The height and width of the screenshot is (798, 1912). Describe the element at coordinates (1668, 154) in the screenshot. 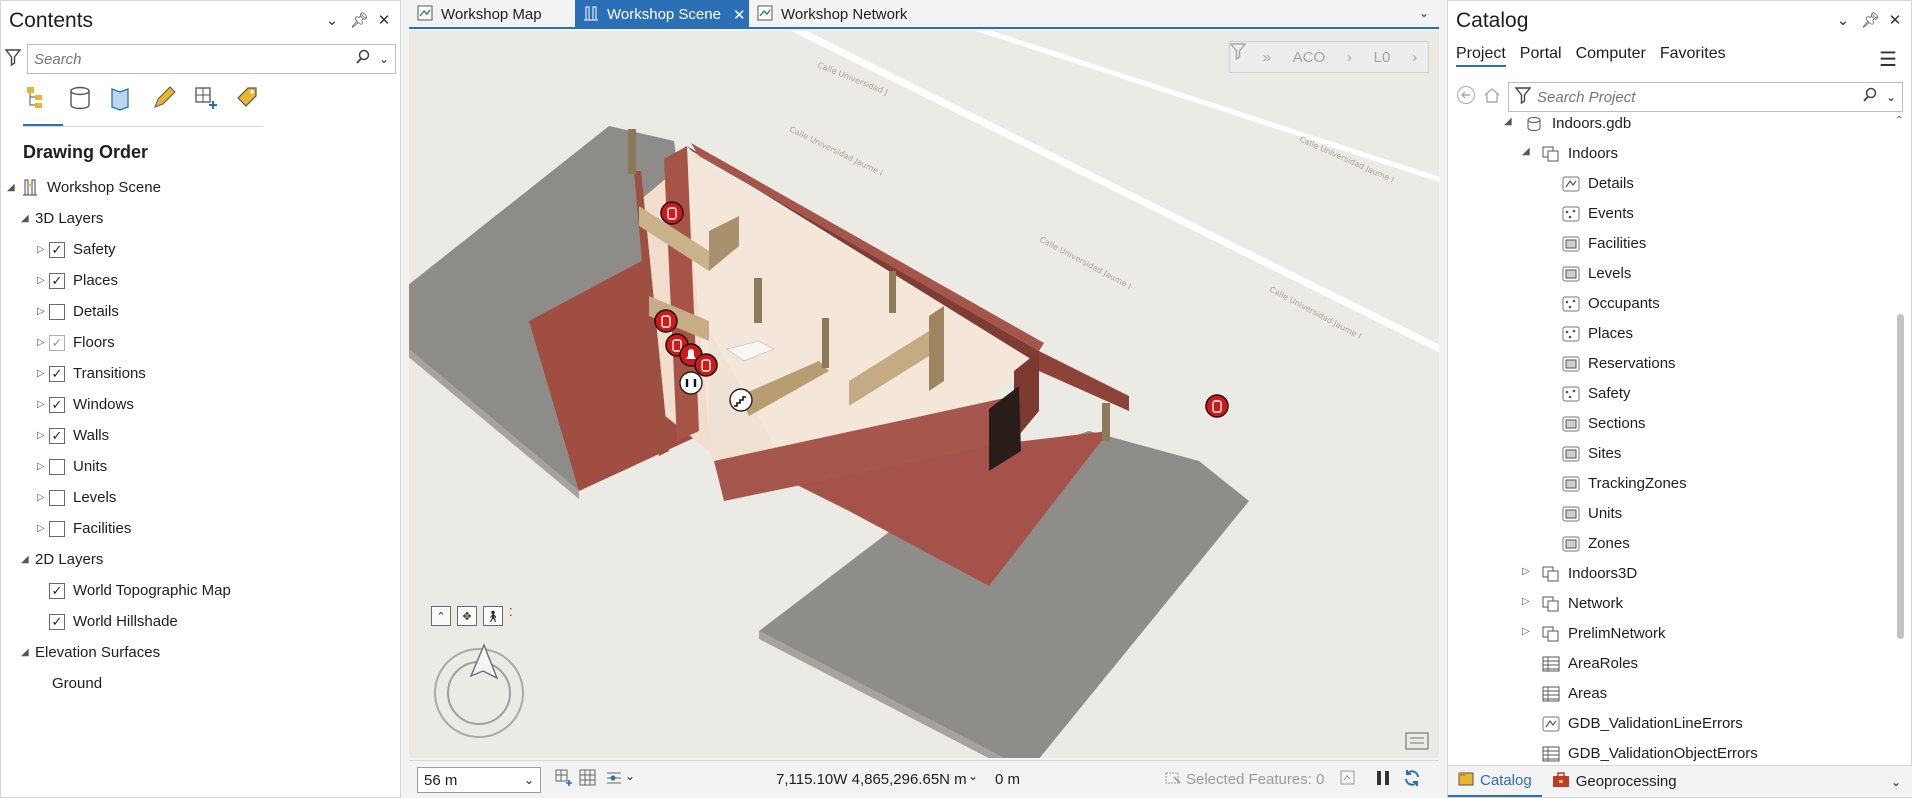

I see `catalog-item-indoors: ◢ Indoors` at that location.